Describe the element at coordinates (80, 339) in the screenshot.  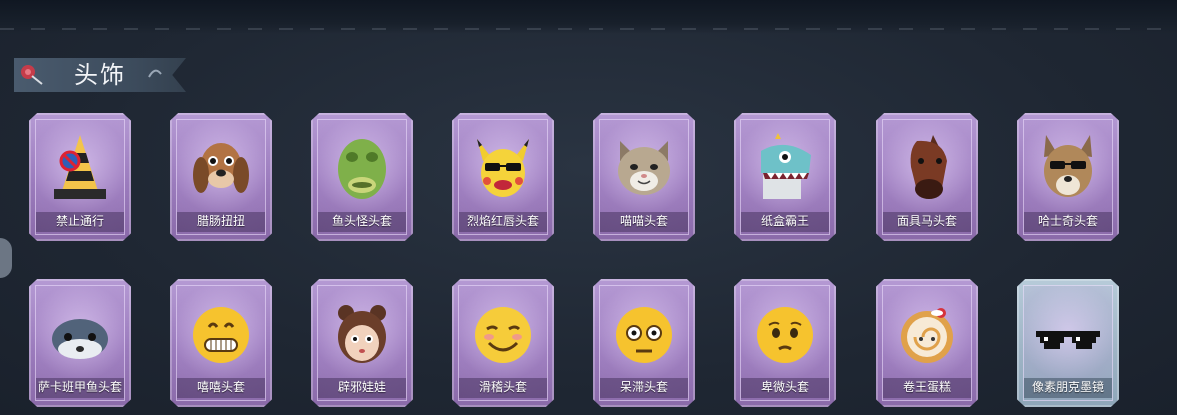
I see `sacabambaspis-mask-icon` at that location.